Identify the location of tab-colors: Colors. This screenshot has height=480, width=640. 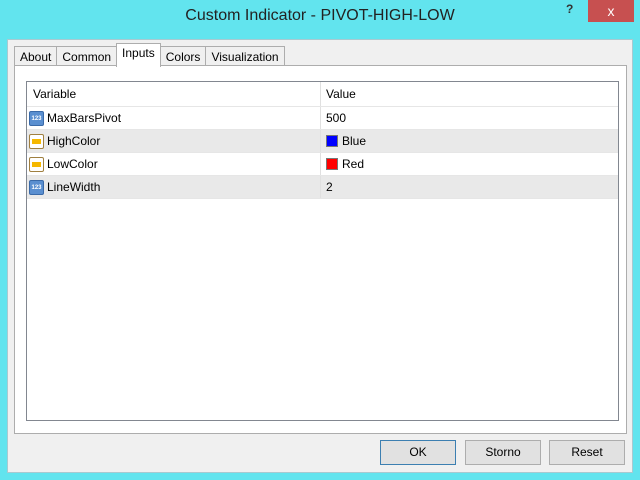
(183, 56).